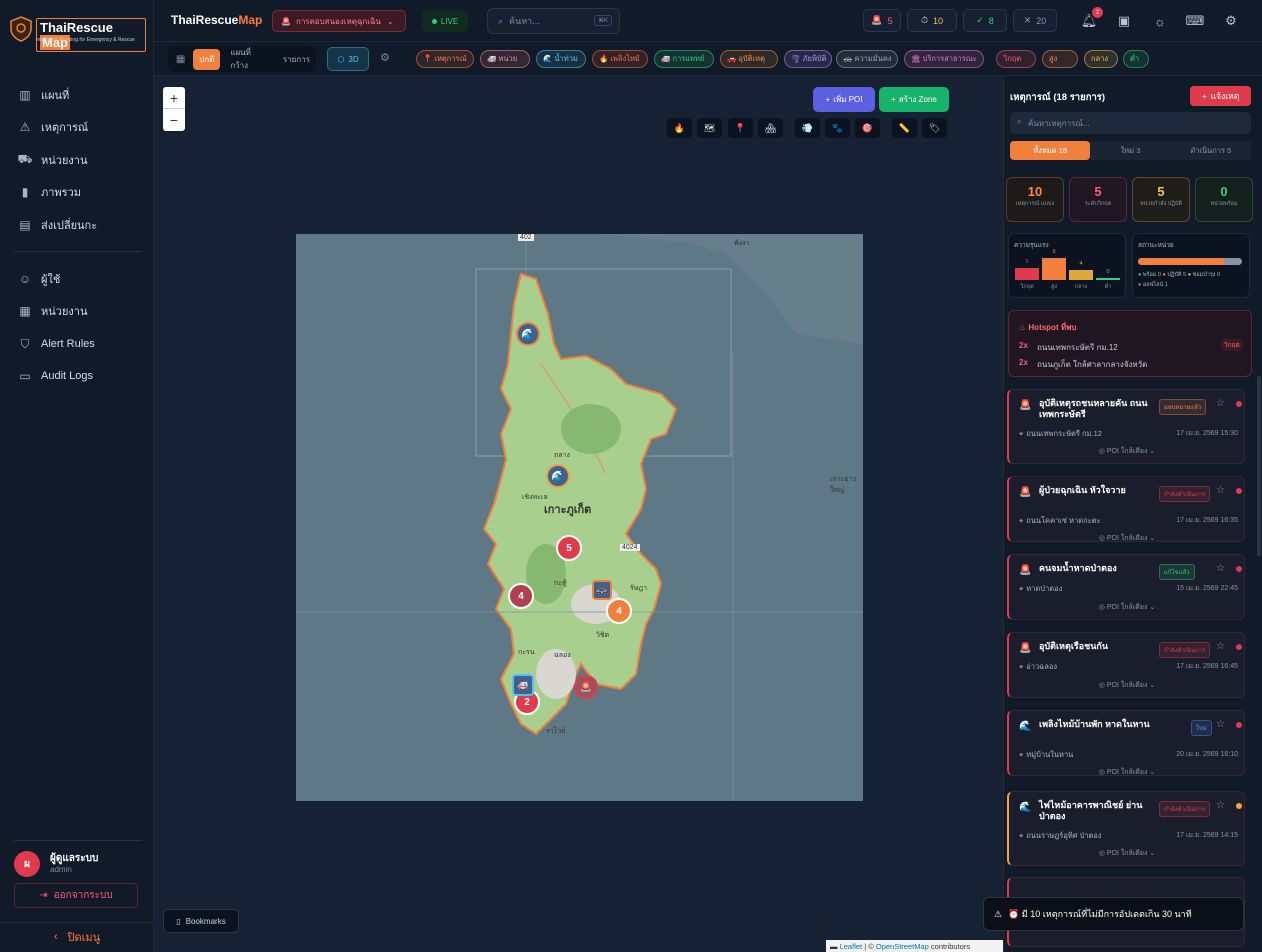 This screenshot has width=1262, height=952. Describe the element at coordinates (1220, 96) in the screenshot. I see `report-incident-button: + แจ้งเหตุ` at that location.